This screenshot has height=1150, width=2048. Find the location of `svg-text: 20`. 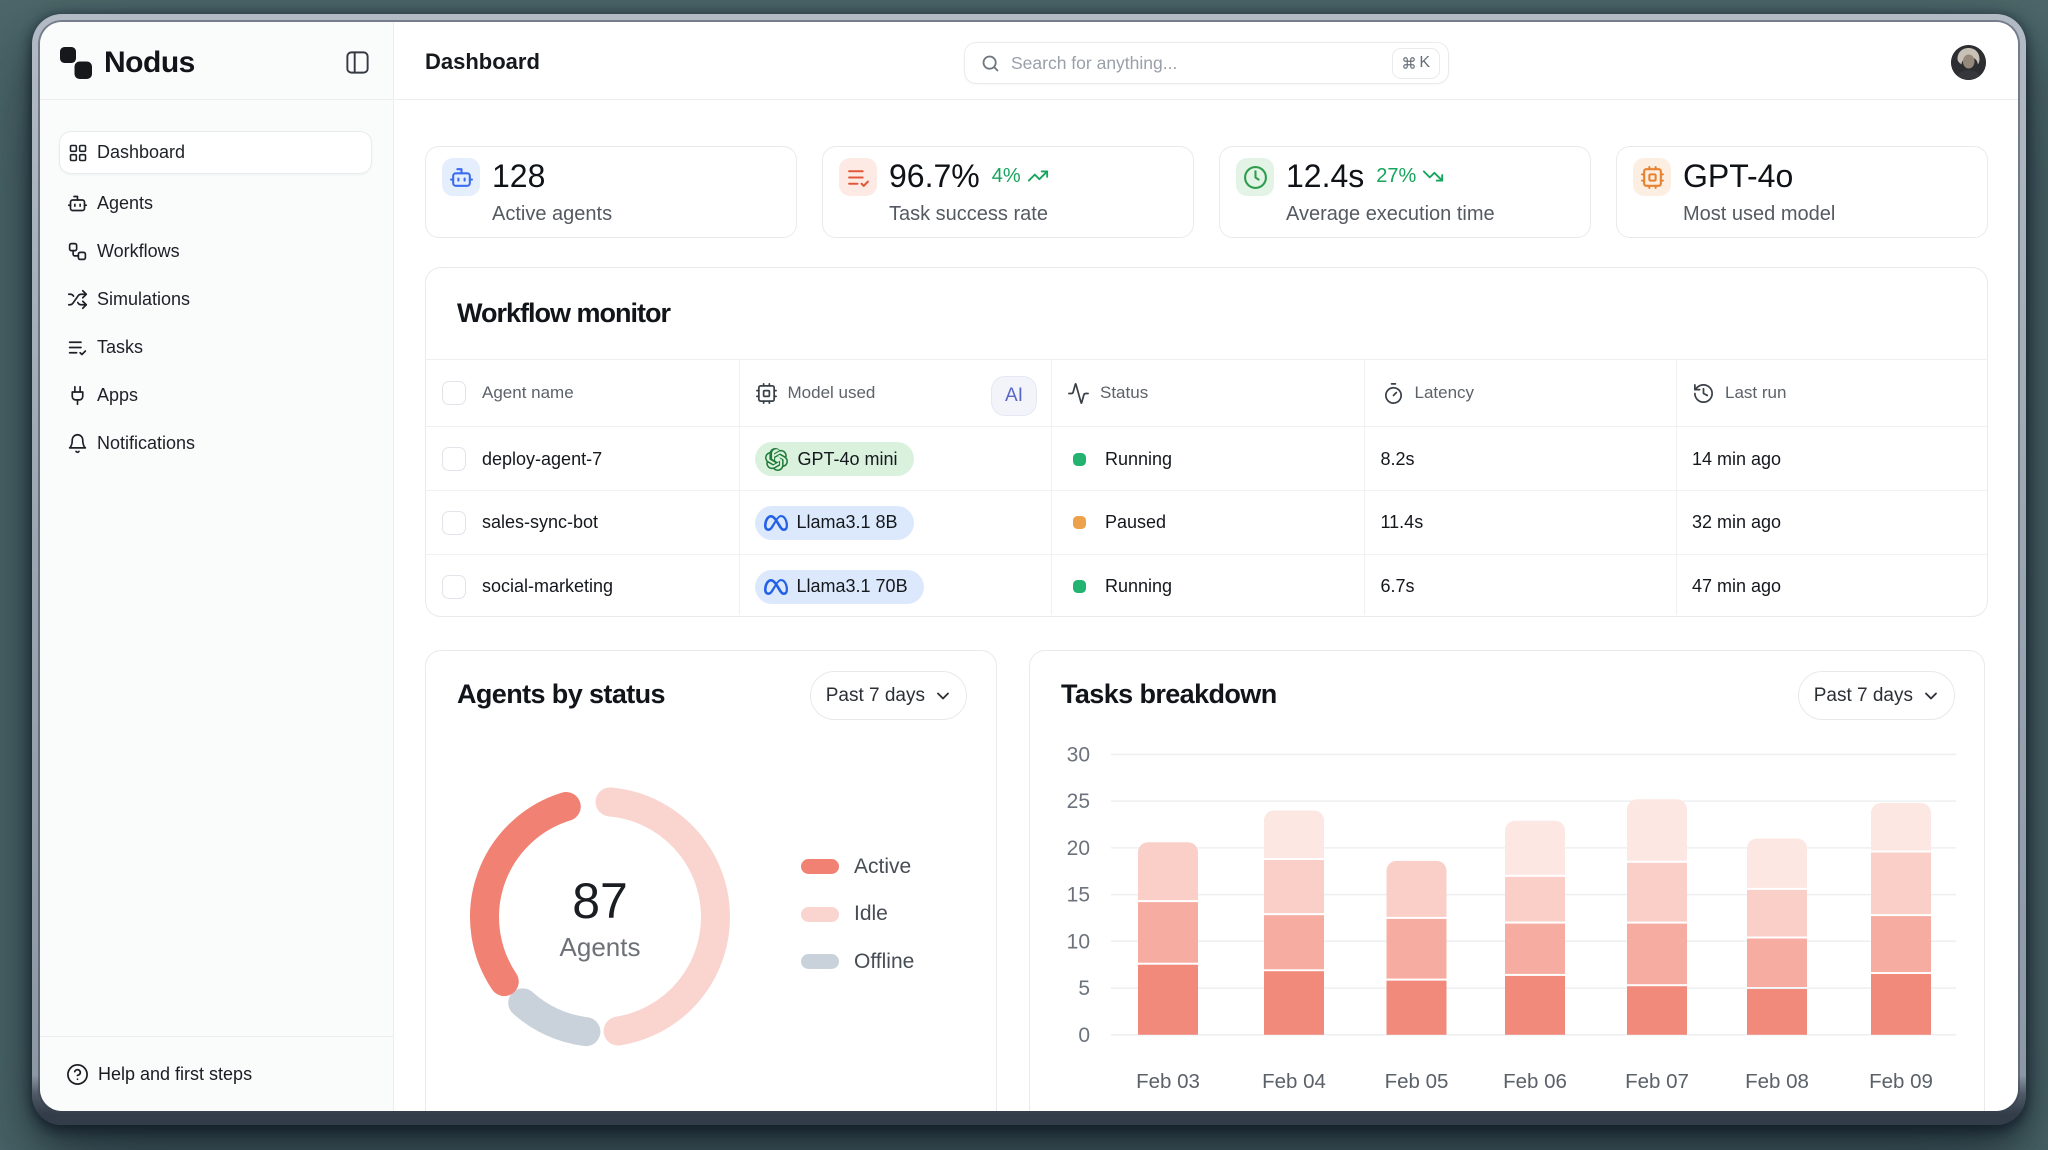

svg-text: 20 is located at coordinates (1078, 848).